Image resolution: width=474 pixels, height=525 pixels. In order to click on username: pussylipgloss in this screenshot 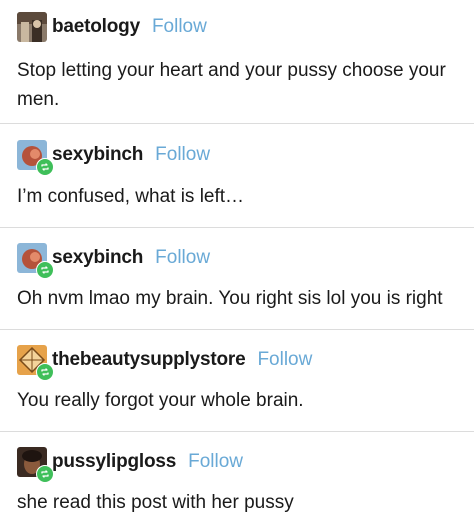, I will do `click(114, 462)`.